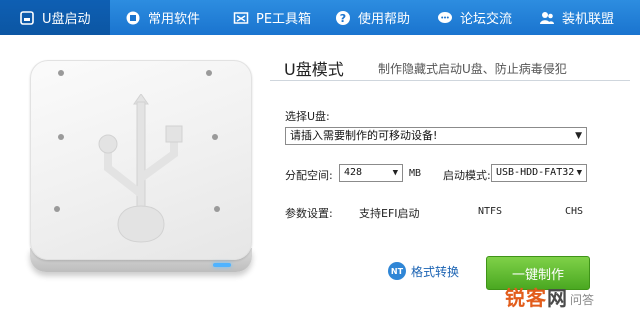 This screenshot has height=322, width=640. What do you see at coordinates (241, 18) in the screenshot?
I see `pe-toolbox-icon` at bounding box center [241, 18].